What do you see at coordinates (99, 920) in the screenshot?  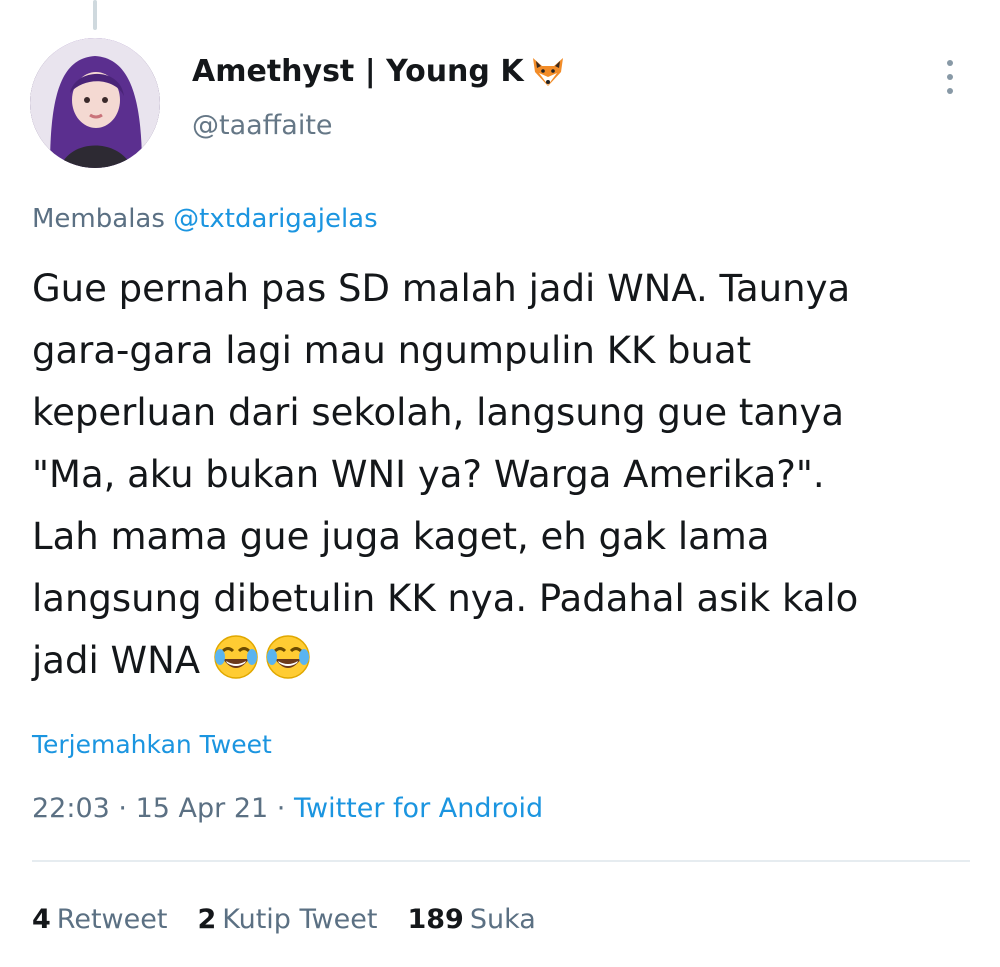 I see `retweet-count: 4 Retweet` at bounding box center [99, 920].